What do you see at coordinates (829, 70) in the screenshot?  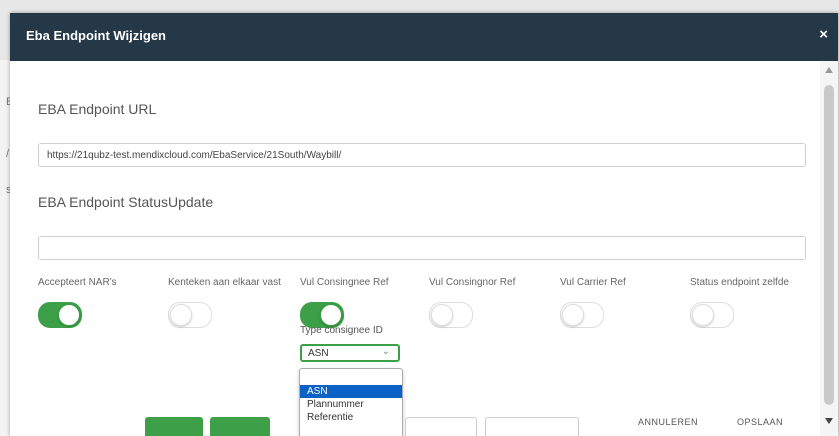 I see `scroll-up-icon` at bounding box center [829, 70].